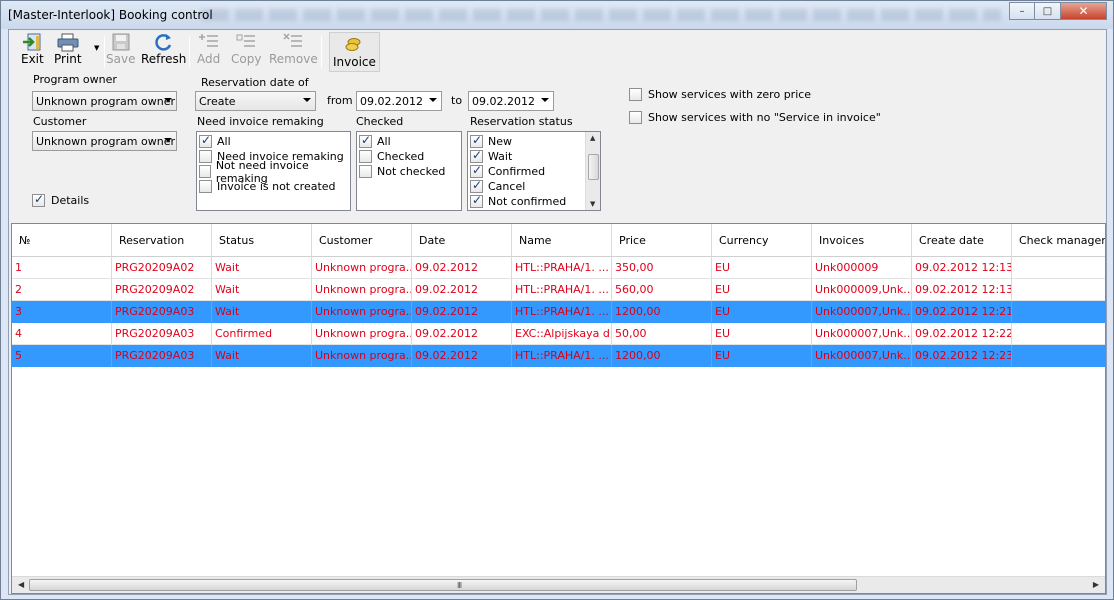 The height and width of the screenshot is (600, 1114). I want to click on zero-price-option: Show services with zero price, so click(720, 94).